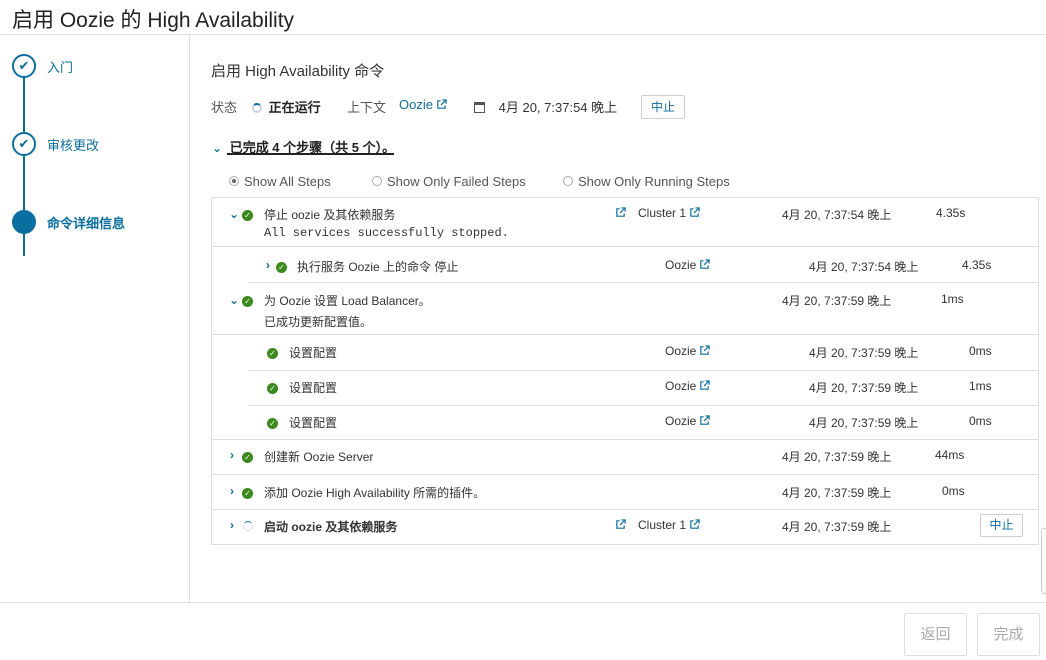  What do you see at coordinates (153, 20) in the screenshot?
I see `page-title: 启用 Oozie 的 High Availability` at bounding box center [153, 20].